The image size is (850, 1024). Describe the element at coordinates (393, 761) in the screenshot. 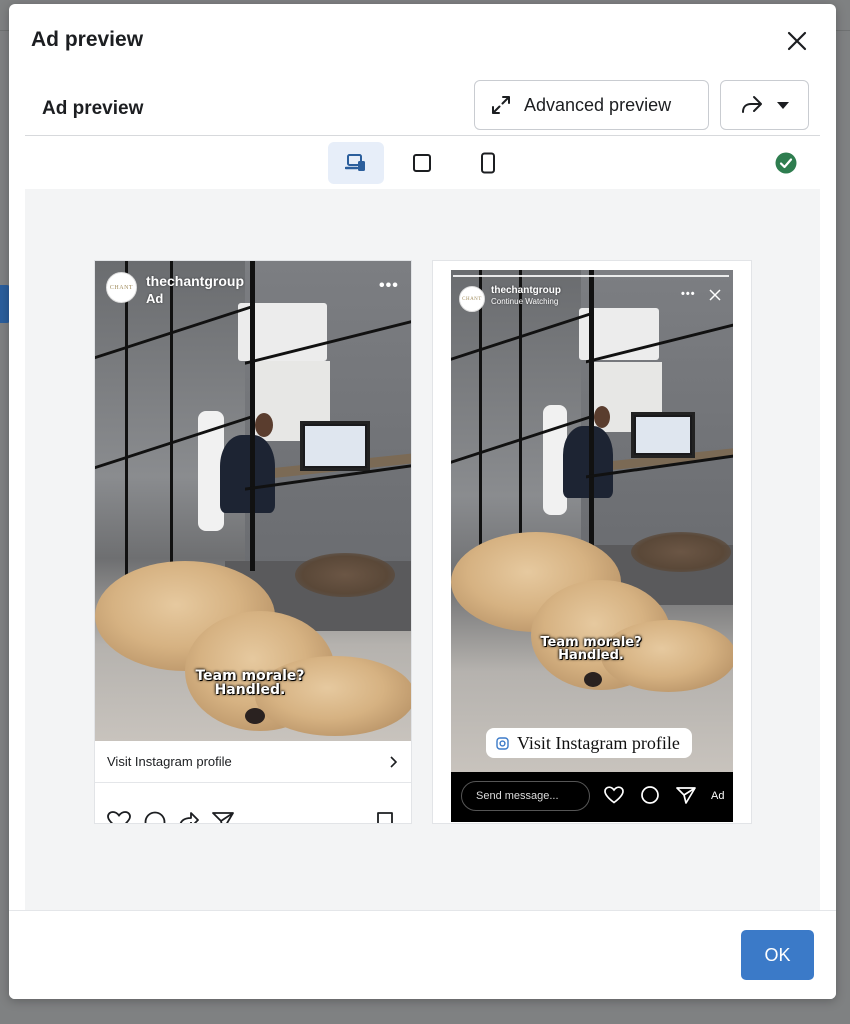

I see `chevron-right-icon` at that location.